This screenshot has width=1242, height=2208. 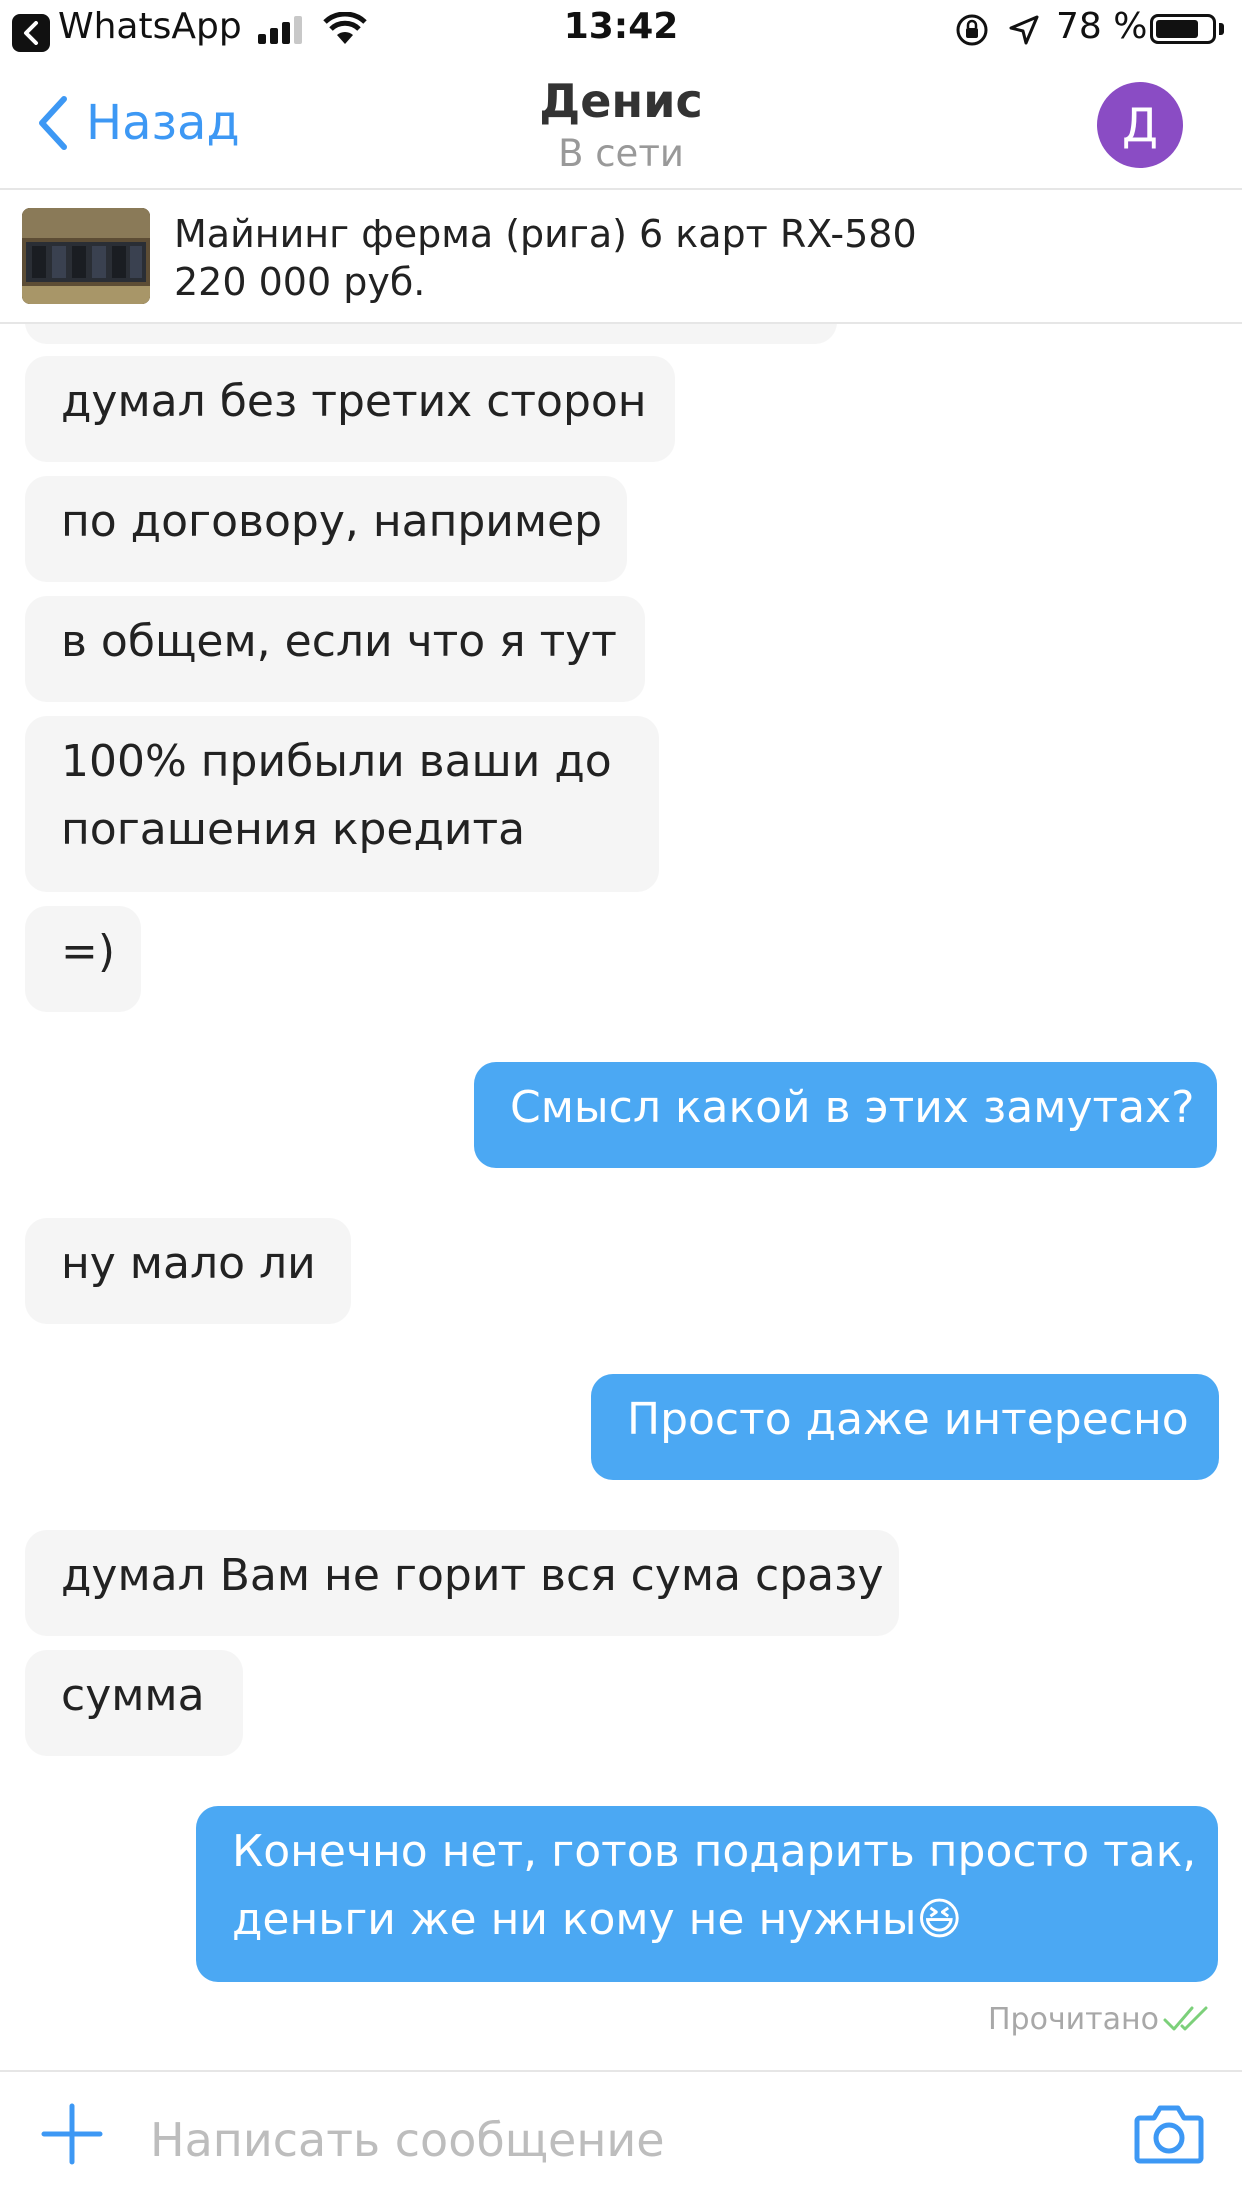 I want to click on camera-icon, so click(x=1169, y=2133).